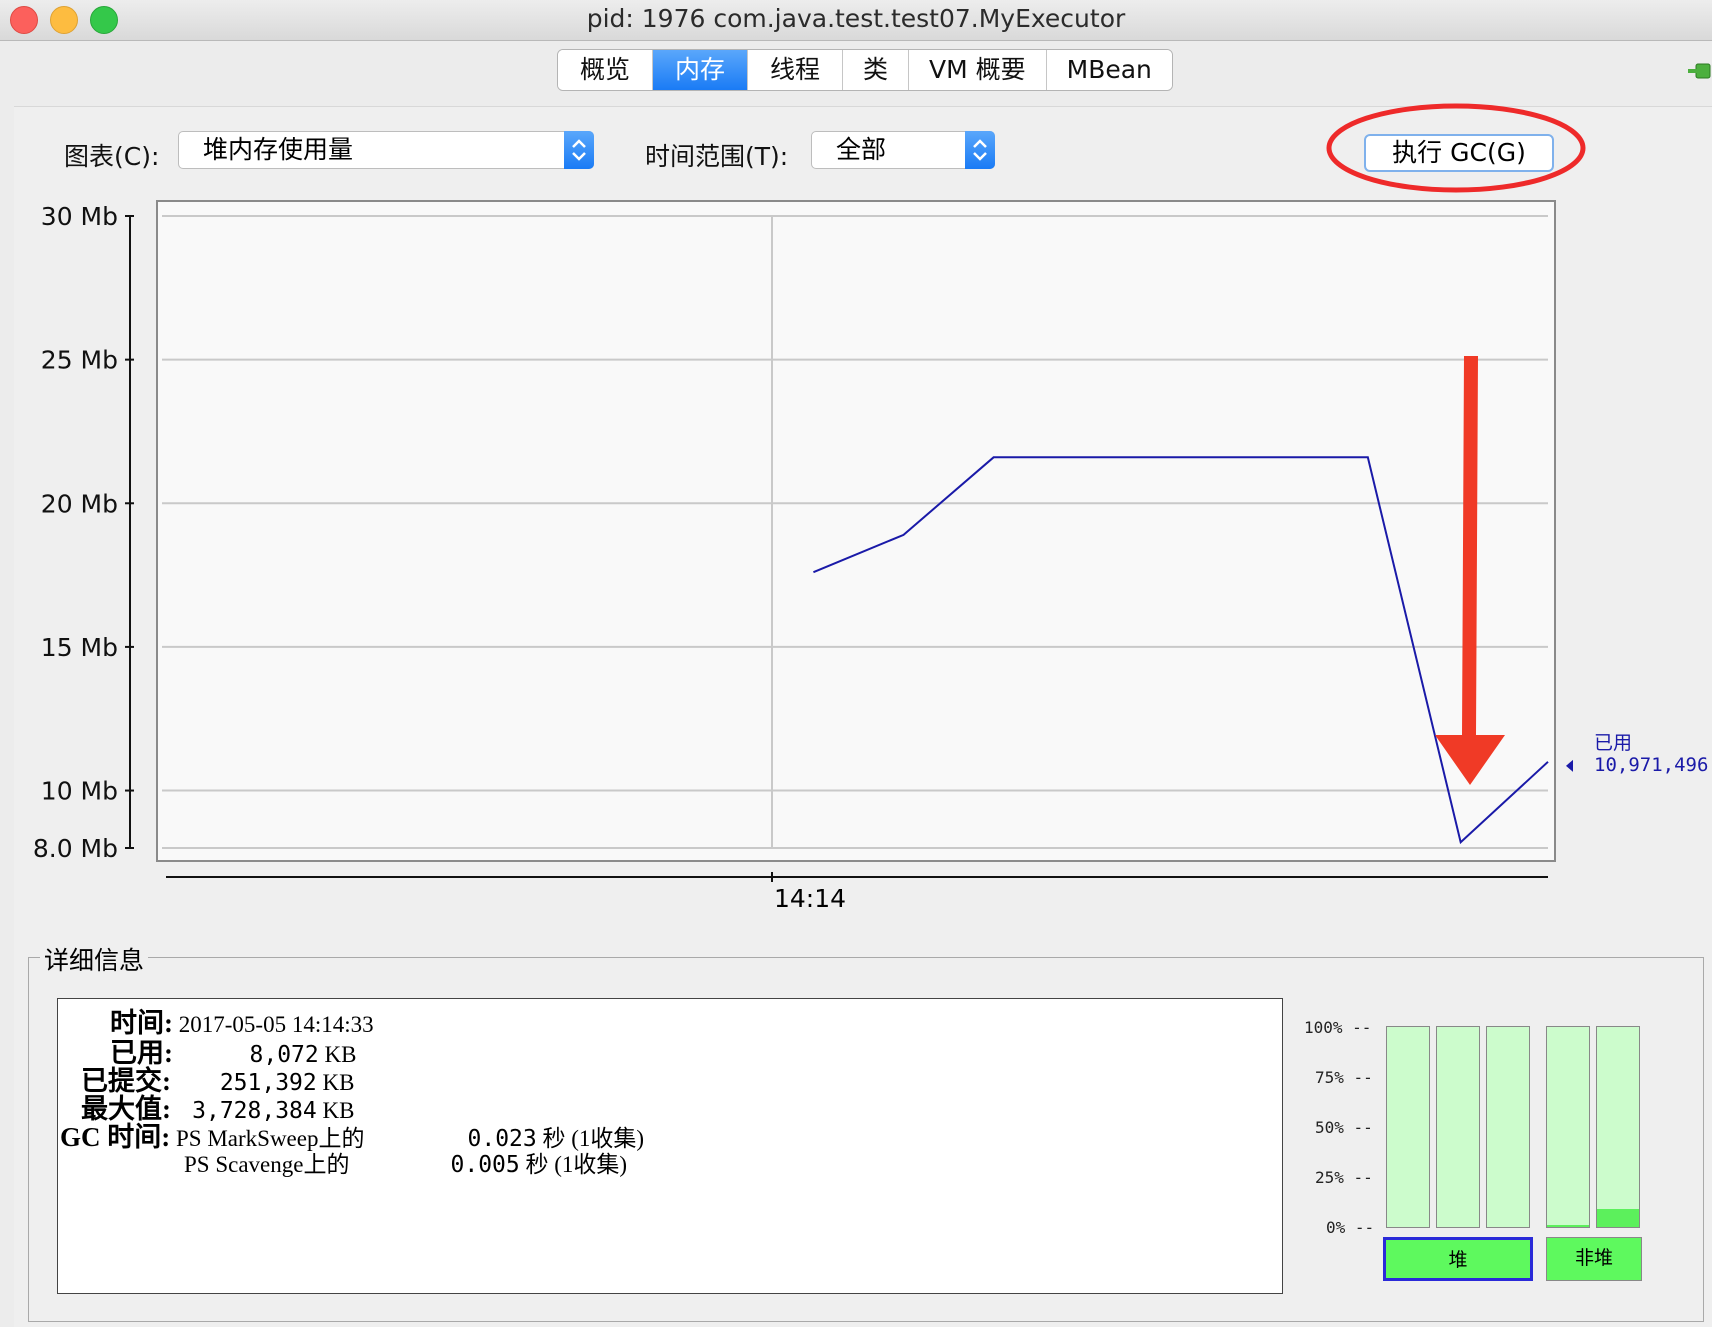 This screenshot has height=1327, width=1712. What do you see at coordinates (1458, 1259) in the screenshot?
I see `heap-button: 堆` at bounding box center [1458, 1259].